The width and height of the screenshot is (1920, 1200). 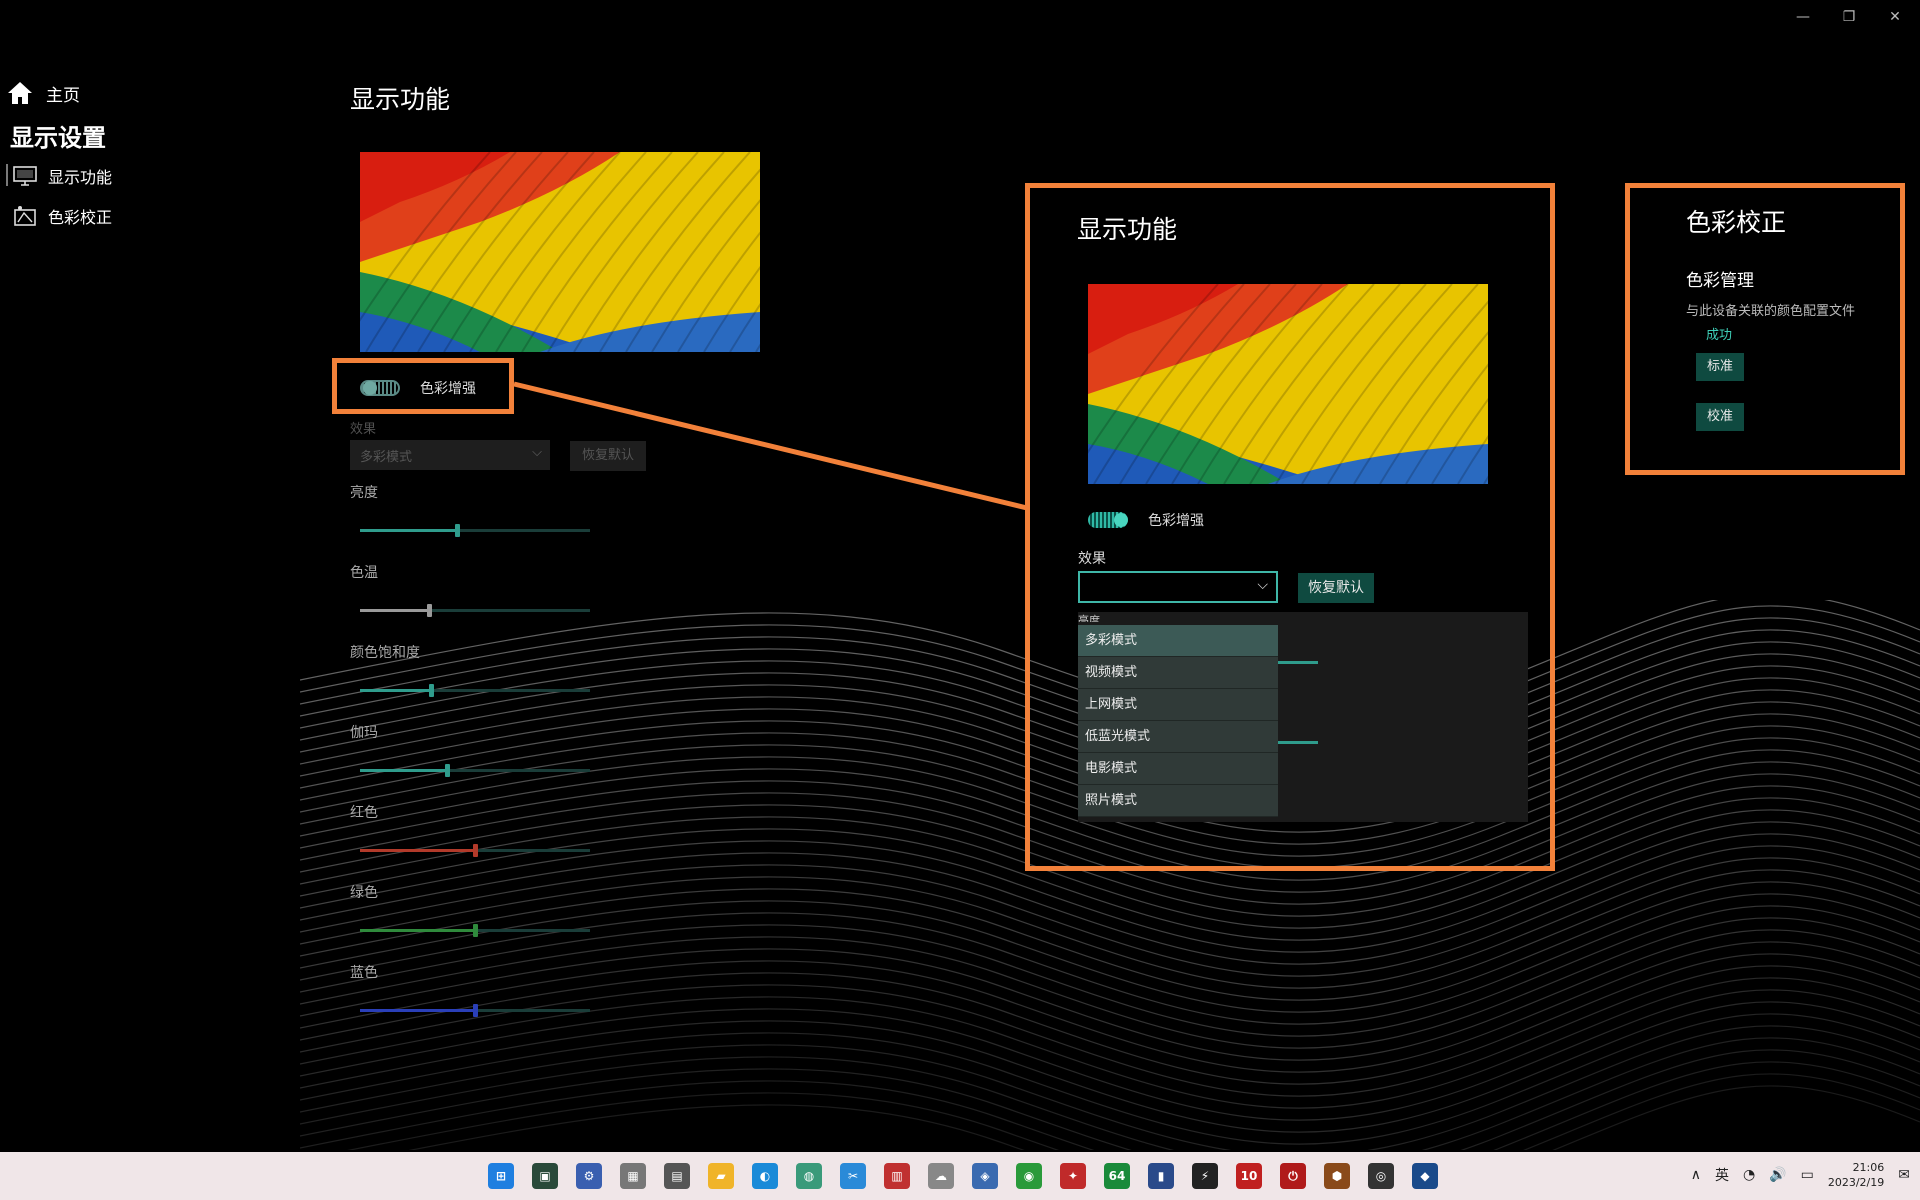 What do you see at coordinates (1298, 742) in the screenshot?
I see `zoom-colortemp-fill` at bounding box center [1298, 742].